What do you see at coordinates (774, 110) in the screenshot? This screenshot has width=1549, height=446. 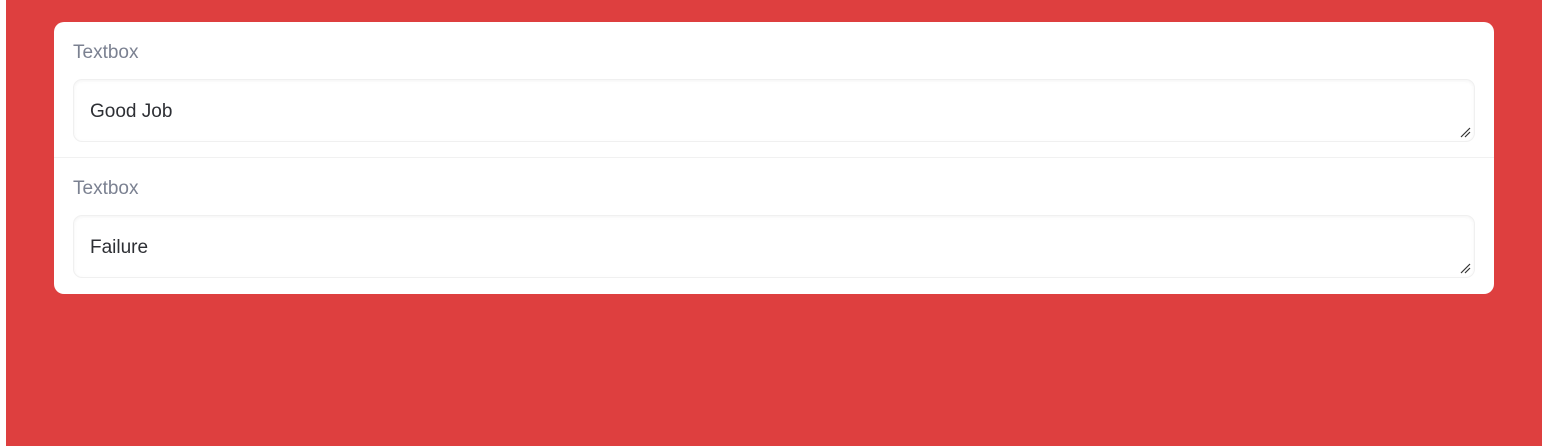 I see `textbox-input: Good Job` at bounding box center [774, 110].